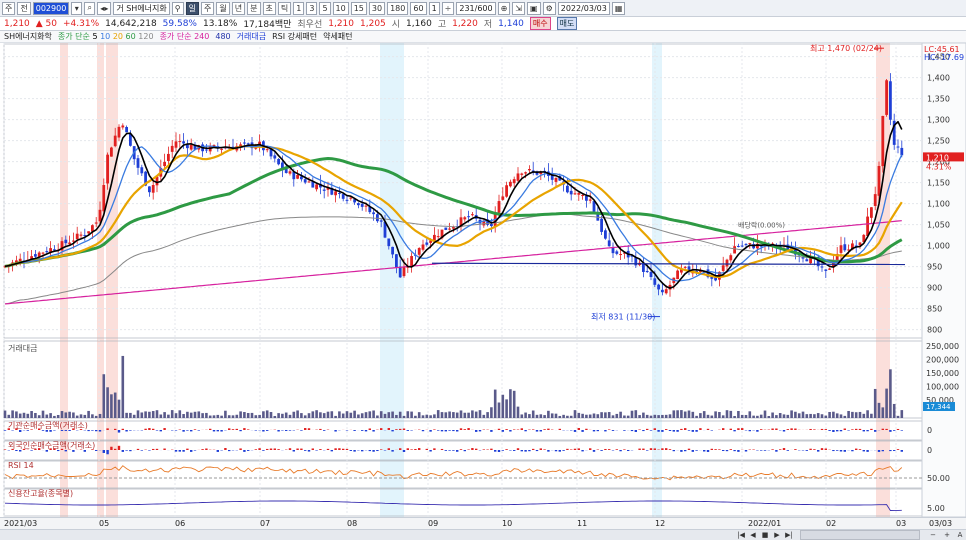 This screenshot has width=966, height=540. What do you see at coordinates (567, 23) in the screenshot?
I see `sell-button: 매도` at bounding box center [567, 23].